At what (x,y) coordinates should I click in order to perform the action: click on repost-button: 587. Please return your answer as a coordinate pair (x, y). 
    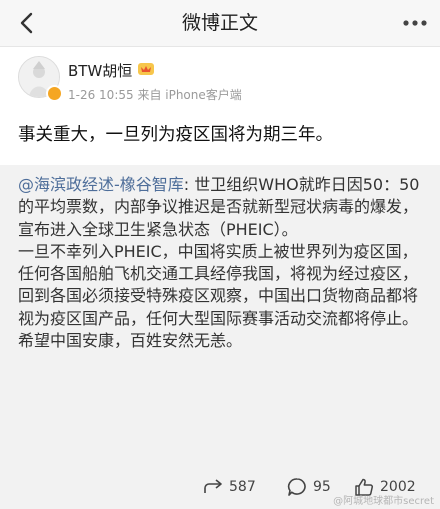
    Looking at the image, I should click on (229, 487).